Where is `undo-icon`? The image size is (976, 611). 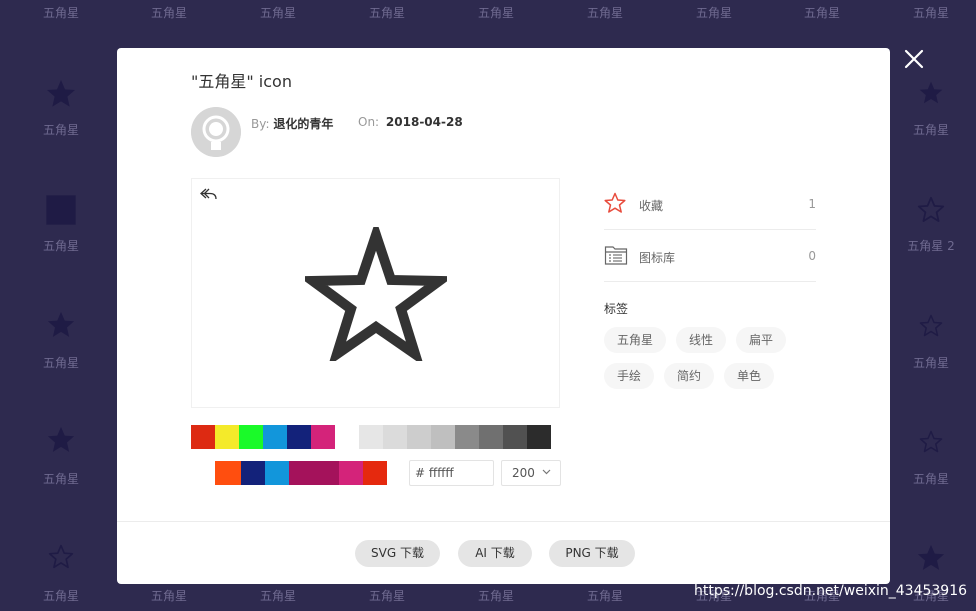
undo-icon is located at coordinates (209, 194).